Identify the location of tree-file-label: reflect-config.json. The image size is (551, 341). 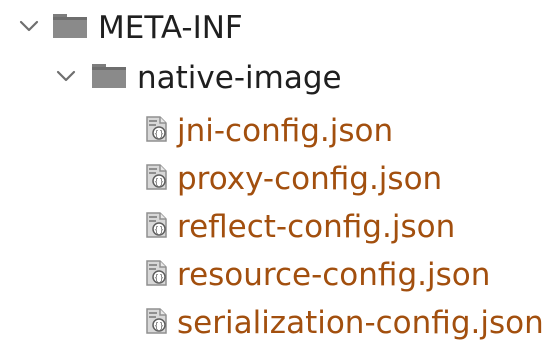
(316, 227).